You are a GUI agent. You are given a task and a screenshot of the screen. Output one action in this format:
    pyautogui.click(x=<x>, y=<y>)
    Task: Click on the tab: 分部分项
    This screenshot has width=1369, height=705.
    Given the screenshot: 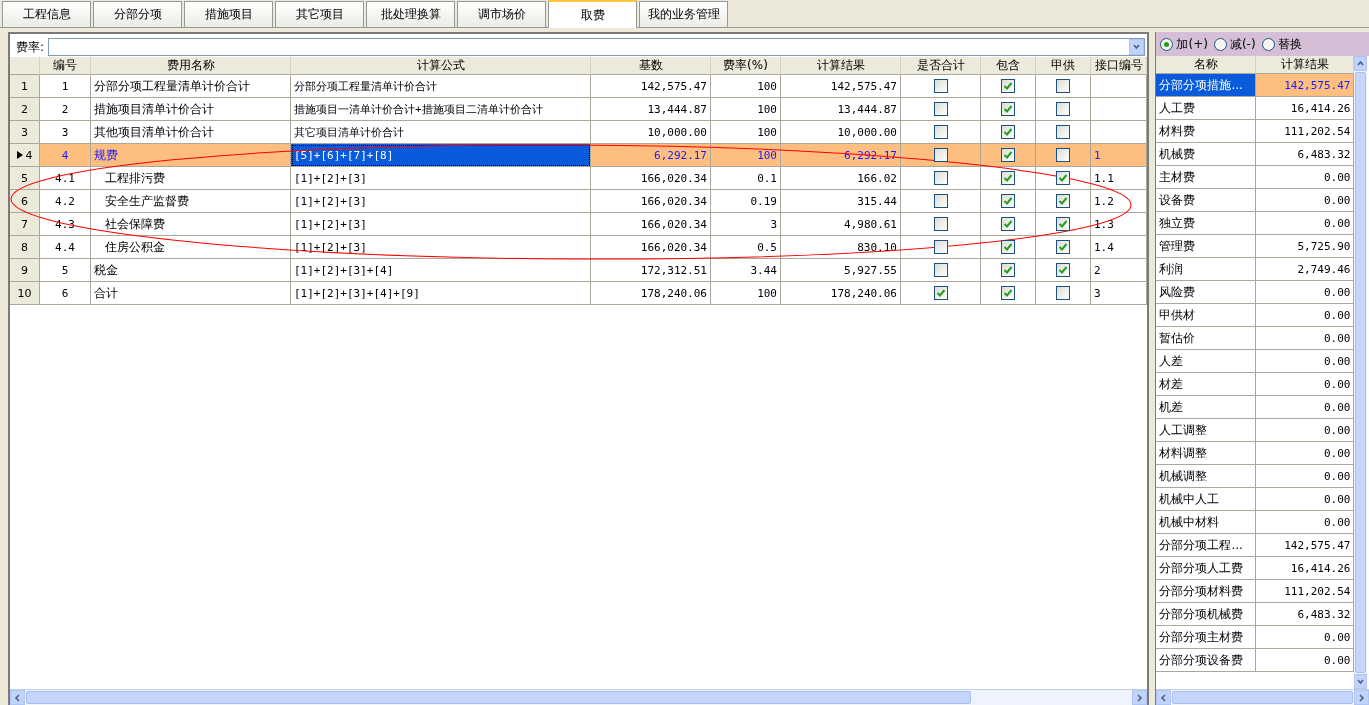 What is the action you would take?
    pyautogui.click(x=137, y=14)
    